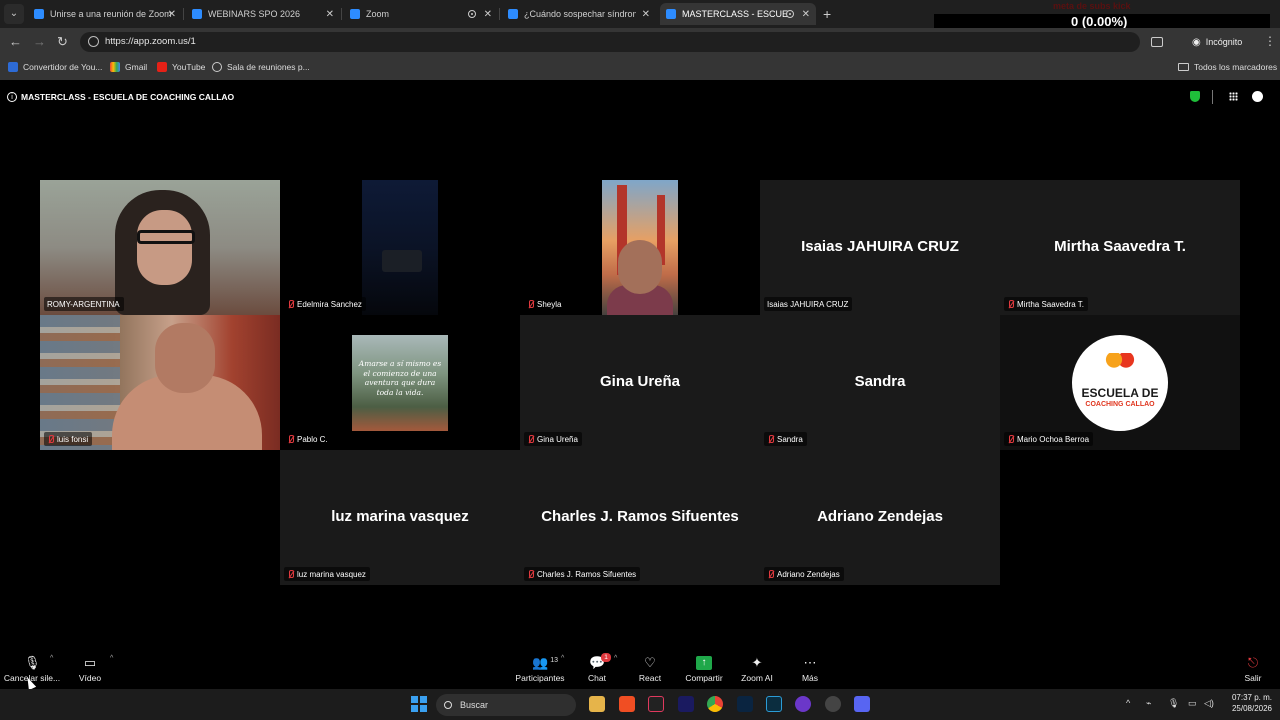  Describe the element at coordinates (615, 658) in the screenshot. I see `chat-chevron-icon: ^` at that location.